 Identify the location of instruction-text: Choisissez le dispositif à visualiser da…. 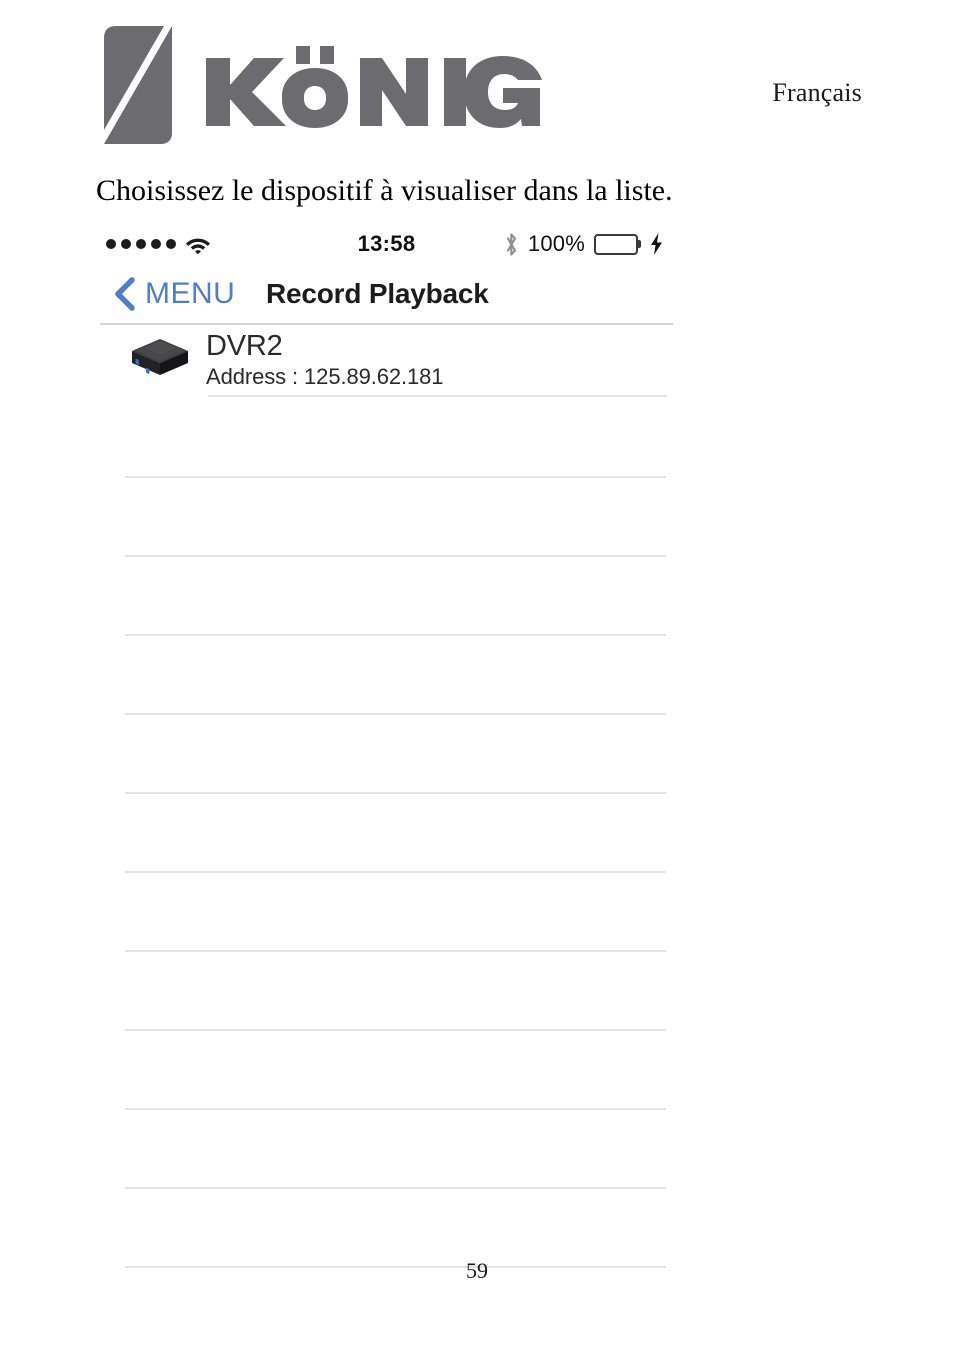
(384, 190).